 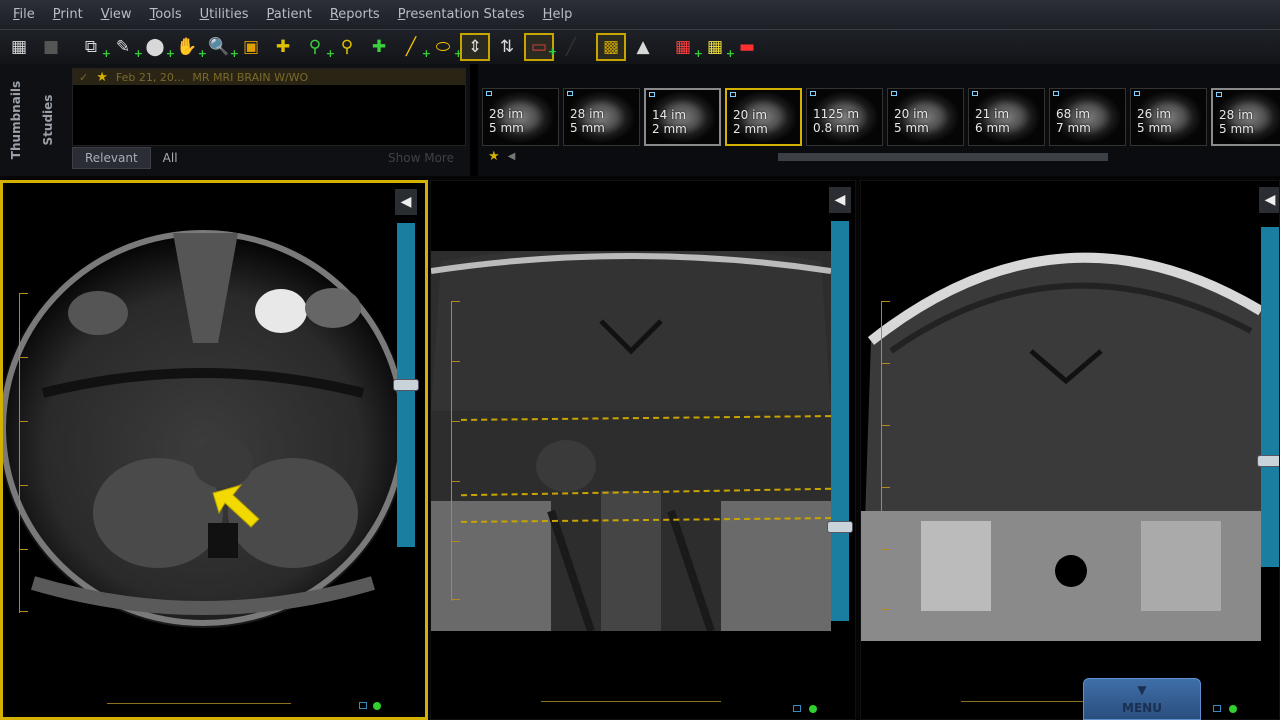 What do you see at coordinates (1217, 708) in the screenshot?
I see `status-square-icon` at bounding box center [1217, 708].